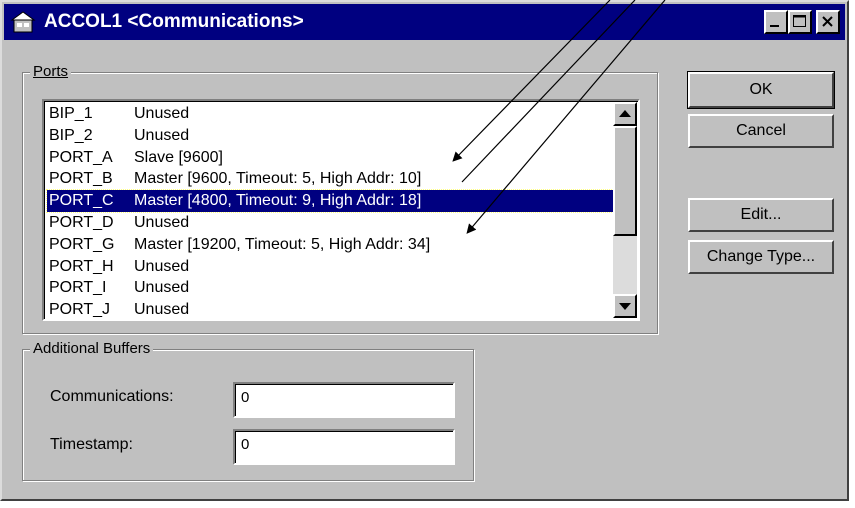  Describe the element at coordinates (81, 266) in the screenshot. I see `port-name: PORT_H` at that location.